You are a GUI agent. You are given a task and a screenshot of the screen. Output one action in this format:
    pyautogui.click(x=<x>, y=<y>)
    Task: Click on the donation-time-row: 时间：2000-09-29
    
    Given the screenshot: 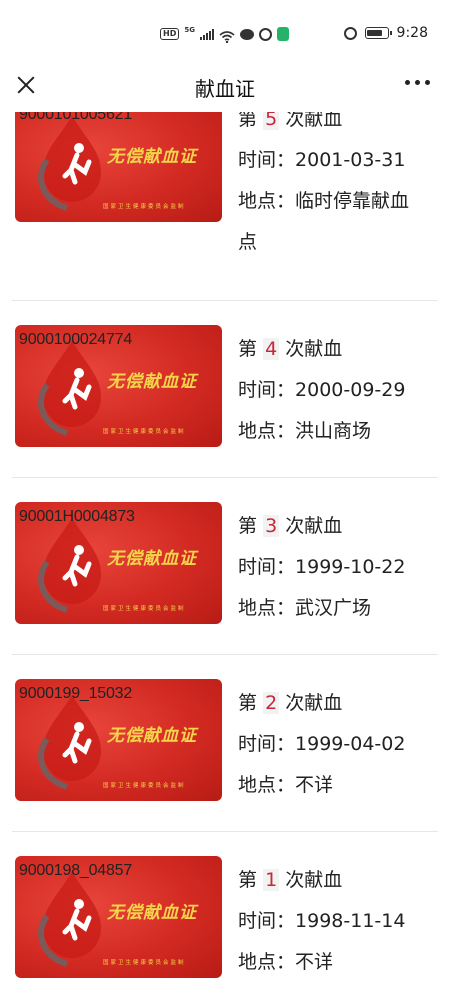 What is the action you would take?
    pyautogui.click(x=322, y=390)
    